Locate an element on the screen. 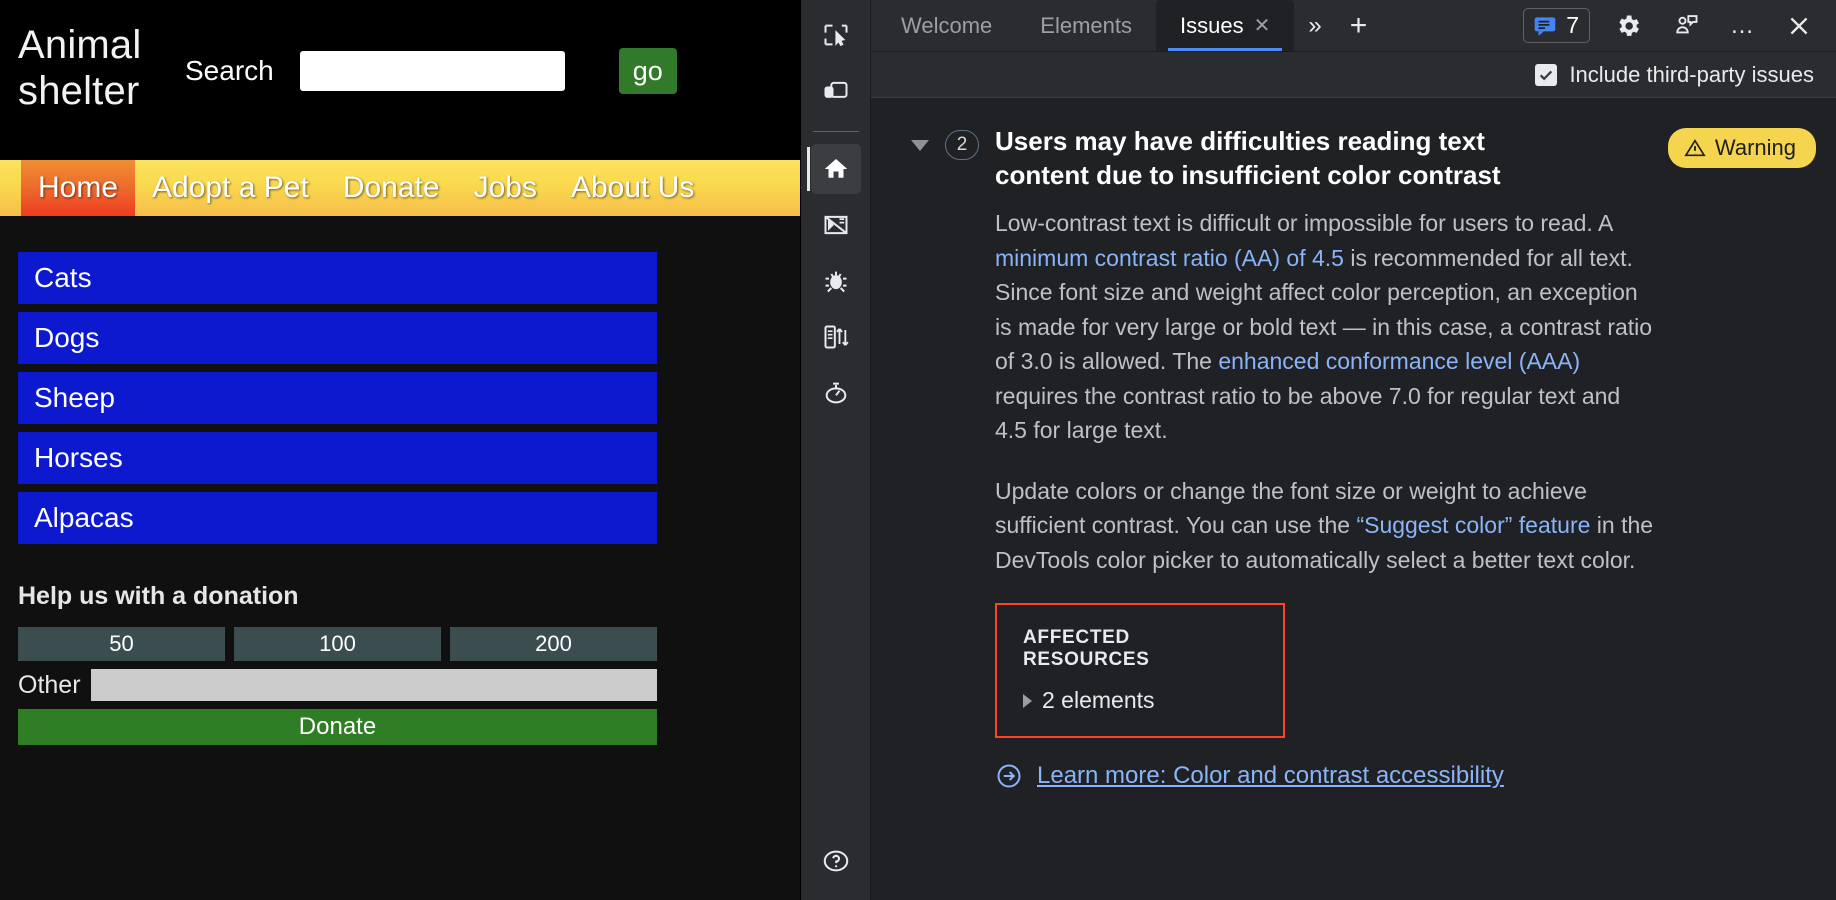 The width and height of the screenshot is (1836, 900). issues-count-badge: 7 is located at coordinates (1556, 25).